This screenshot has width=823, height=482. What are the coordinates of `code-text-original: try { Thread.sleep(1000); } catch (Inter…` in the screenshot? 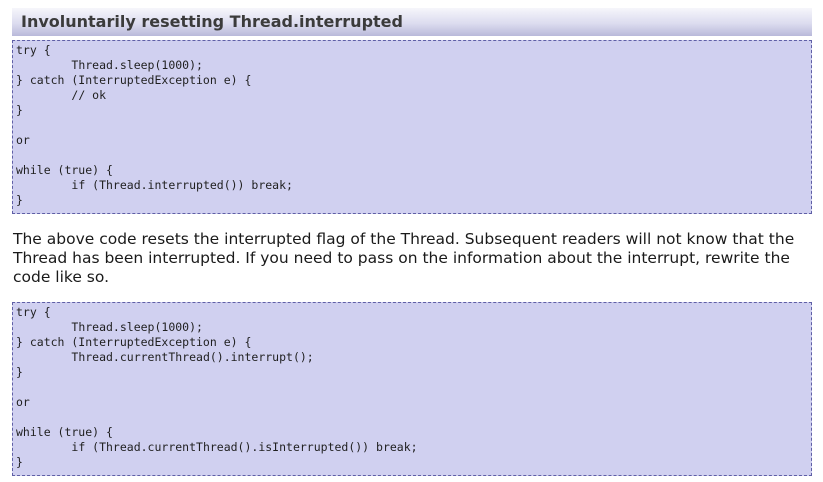 It's located at (154, 125).